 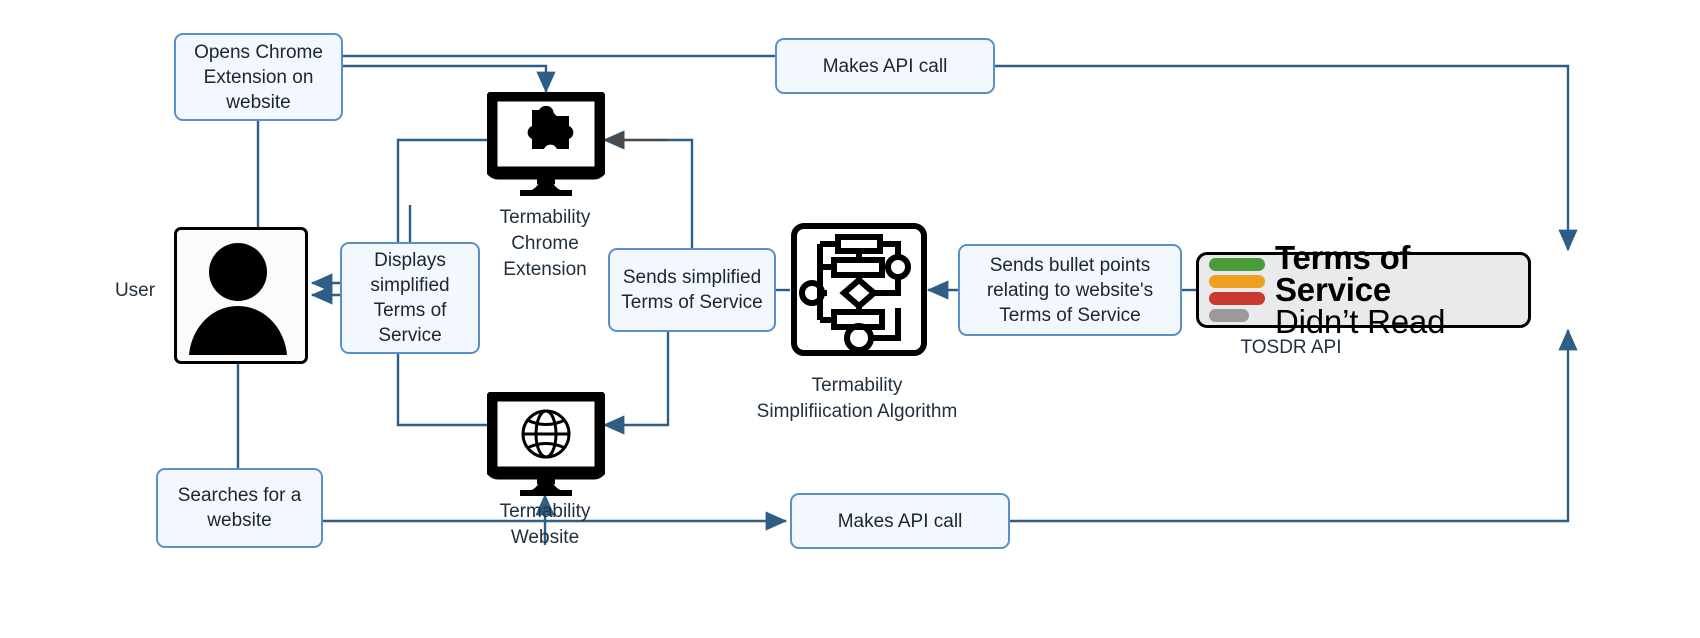 I want to click on tosdr-bar-orange, so click(x=1237, y=281).